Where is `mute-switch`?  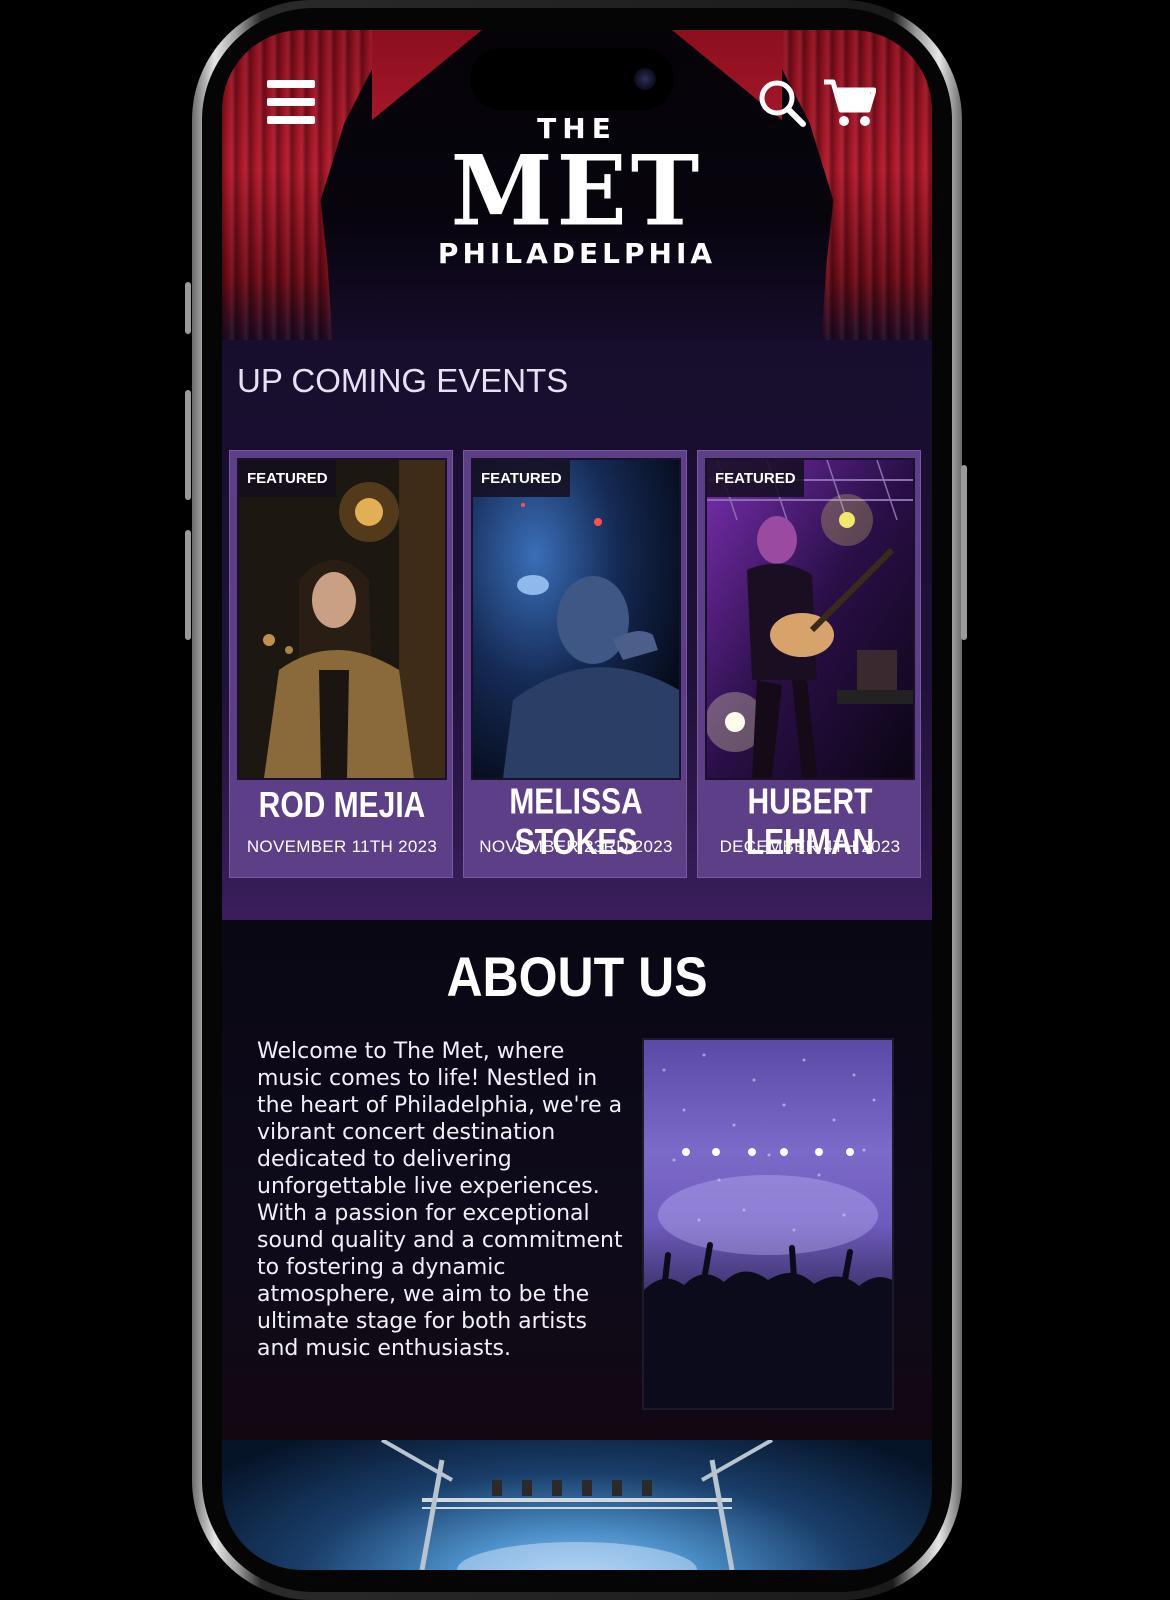 mute-switch is located at coordinates (188, 308).